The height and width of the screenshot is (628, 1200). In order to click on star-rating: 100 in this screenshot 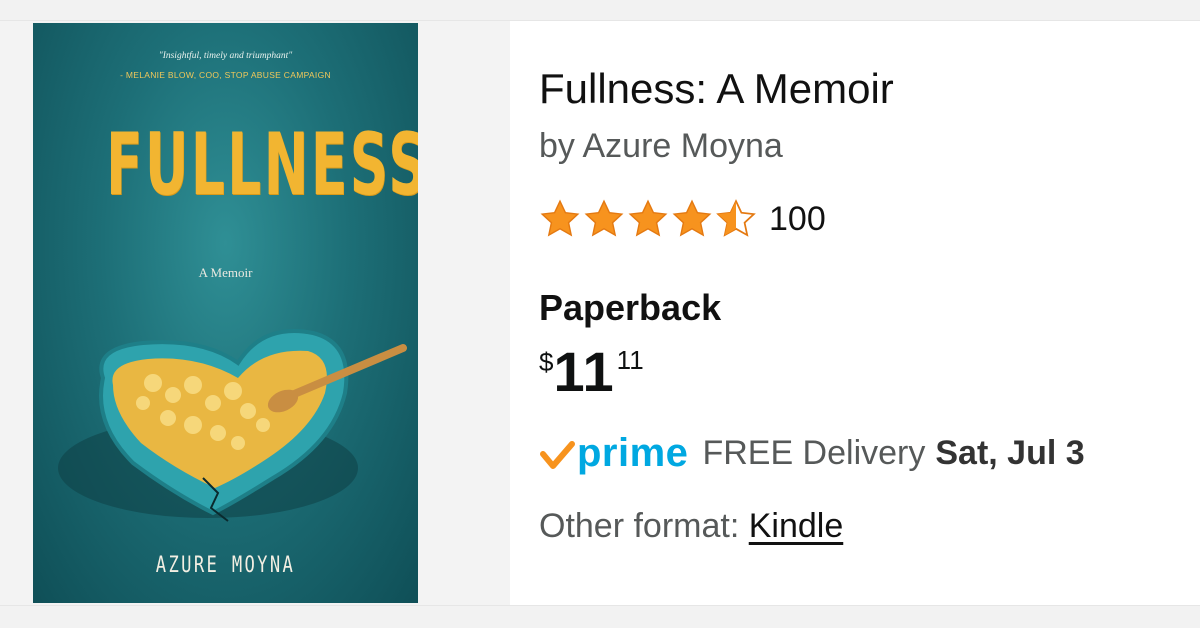, I will do `click(682, 219)`.